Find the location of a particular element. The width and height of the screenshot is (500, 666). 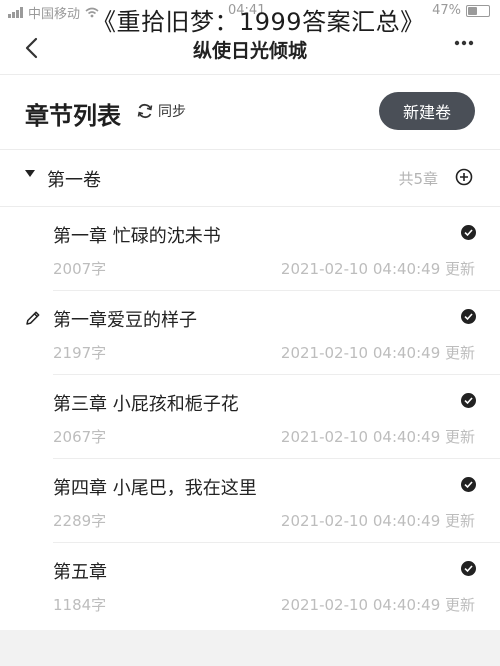

sync-label: 同步 is located at coordinates (172, 112).